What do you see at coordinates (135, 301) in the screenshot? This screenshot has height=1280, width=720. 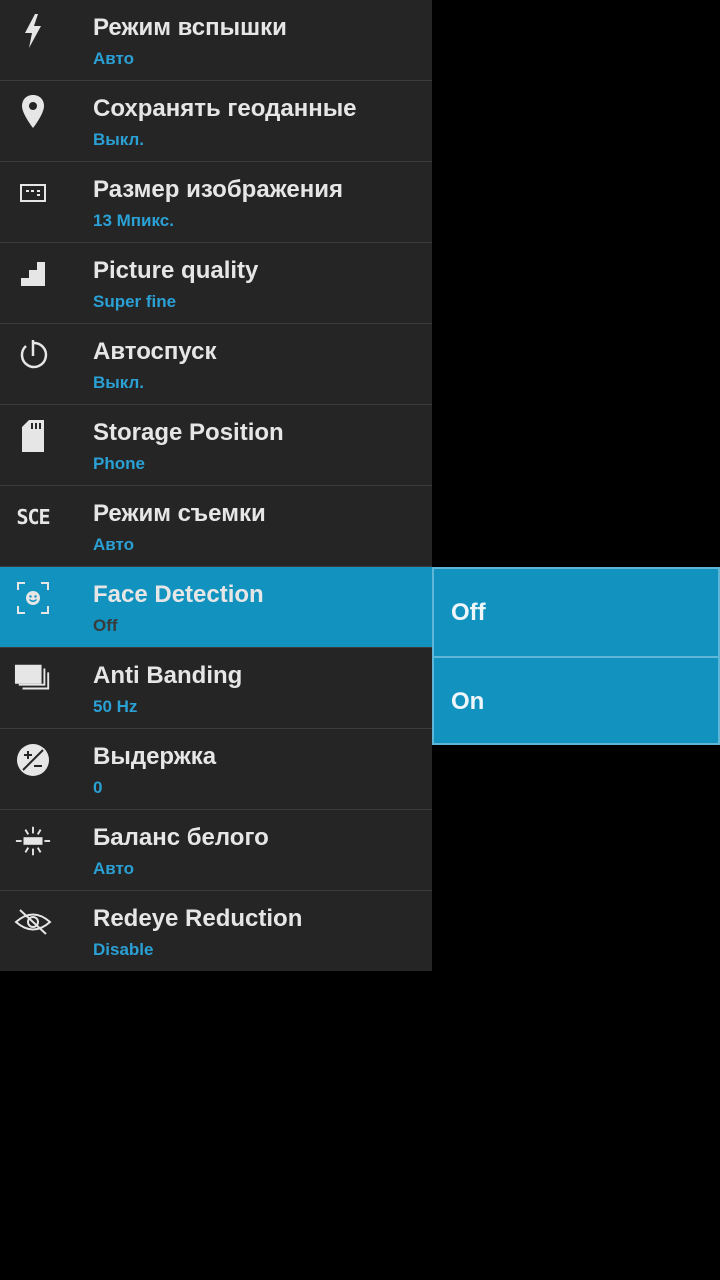 I see `setting-value: Super fine` at bounding box center [135, 301].